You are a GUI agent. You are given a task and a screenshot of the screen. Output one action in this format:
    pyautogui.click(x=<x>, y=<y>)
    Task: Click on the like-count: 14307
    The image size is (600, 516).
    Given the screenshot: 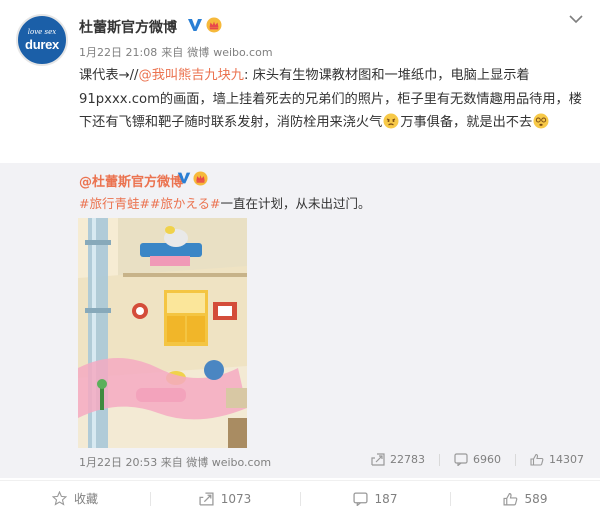 What is the action you would take?
    pyautogui.click(x=566, y=459)
    